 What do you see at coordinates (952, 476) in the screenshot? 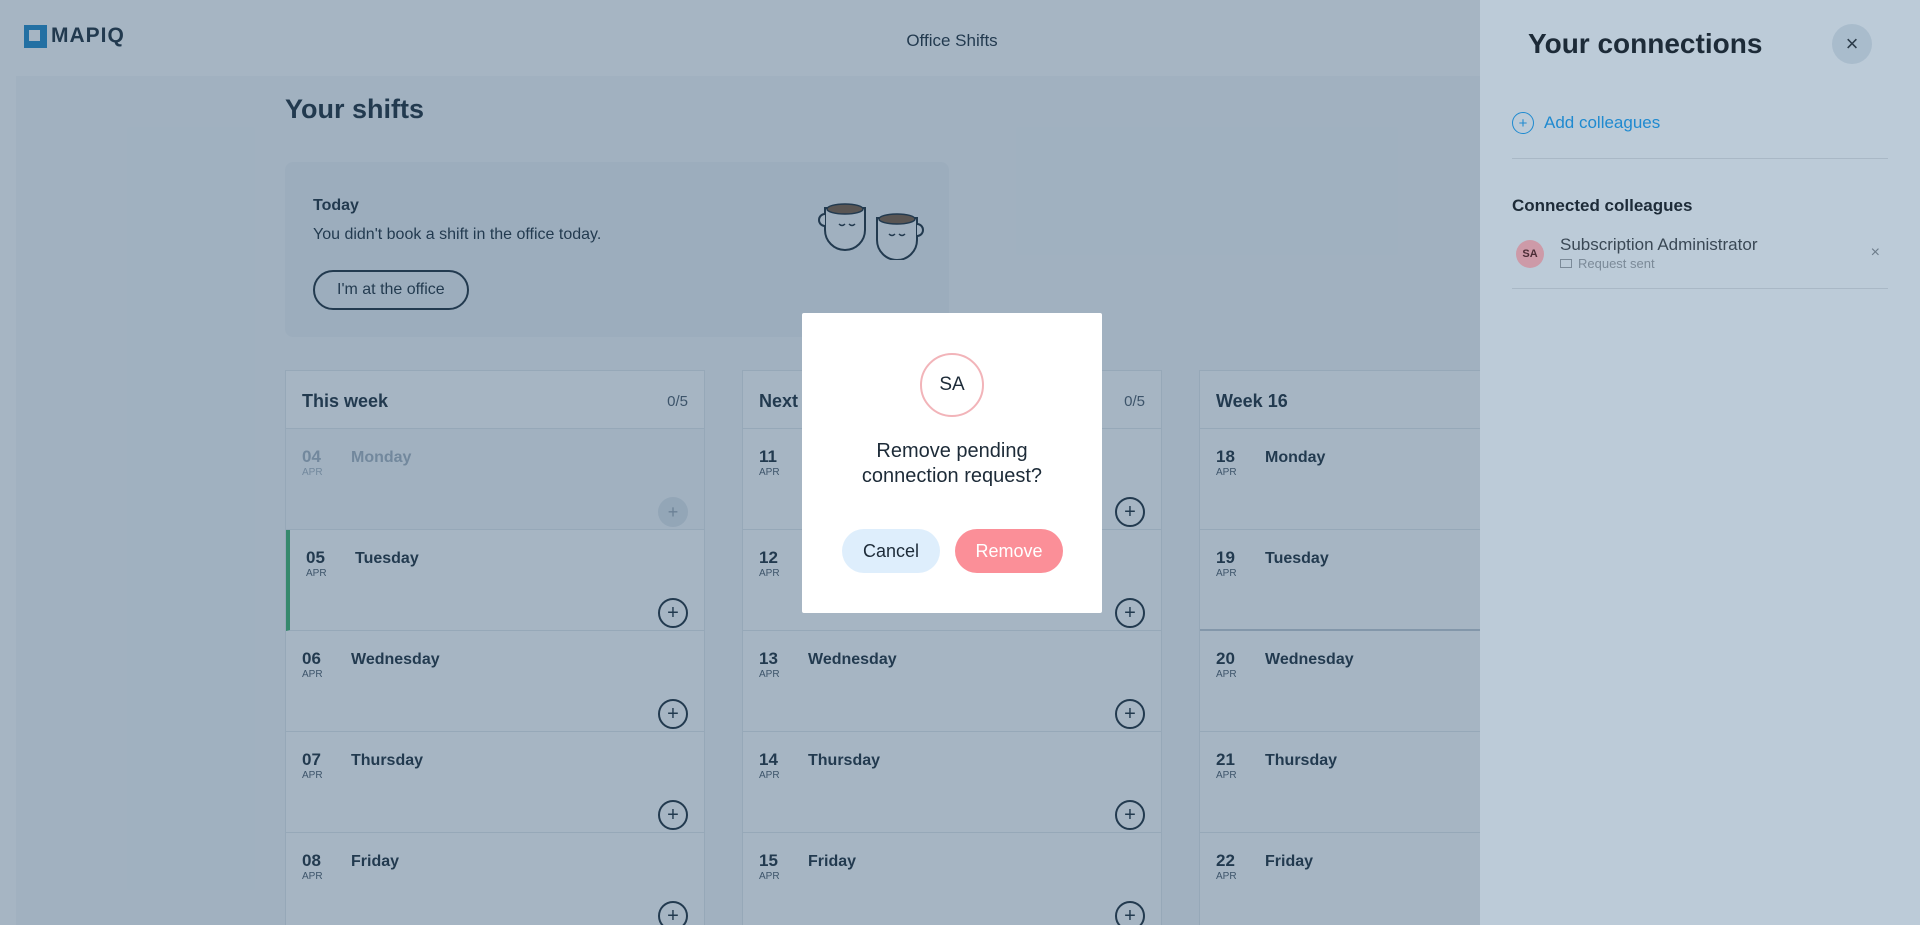
I see `dialog-title-line-2: connection request?` at bounding box center [952, 476].